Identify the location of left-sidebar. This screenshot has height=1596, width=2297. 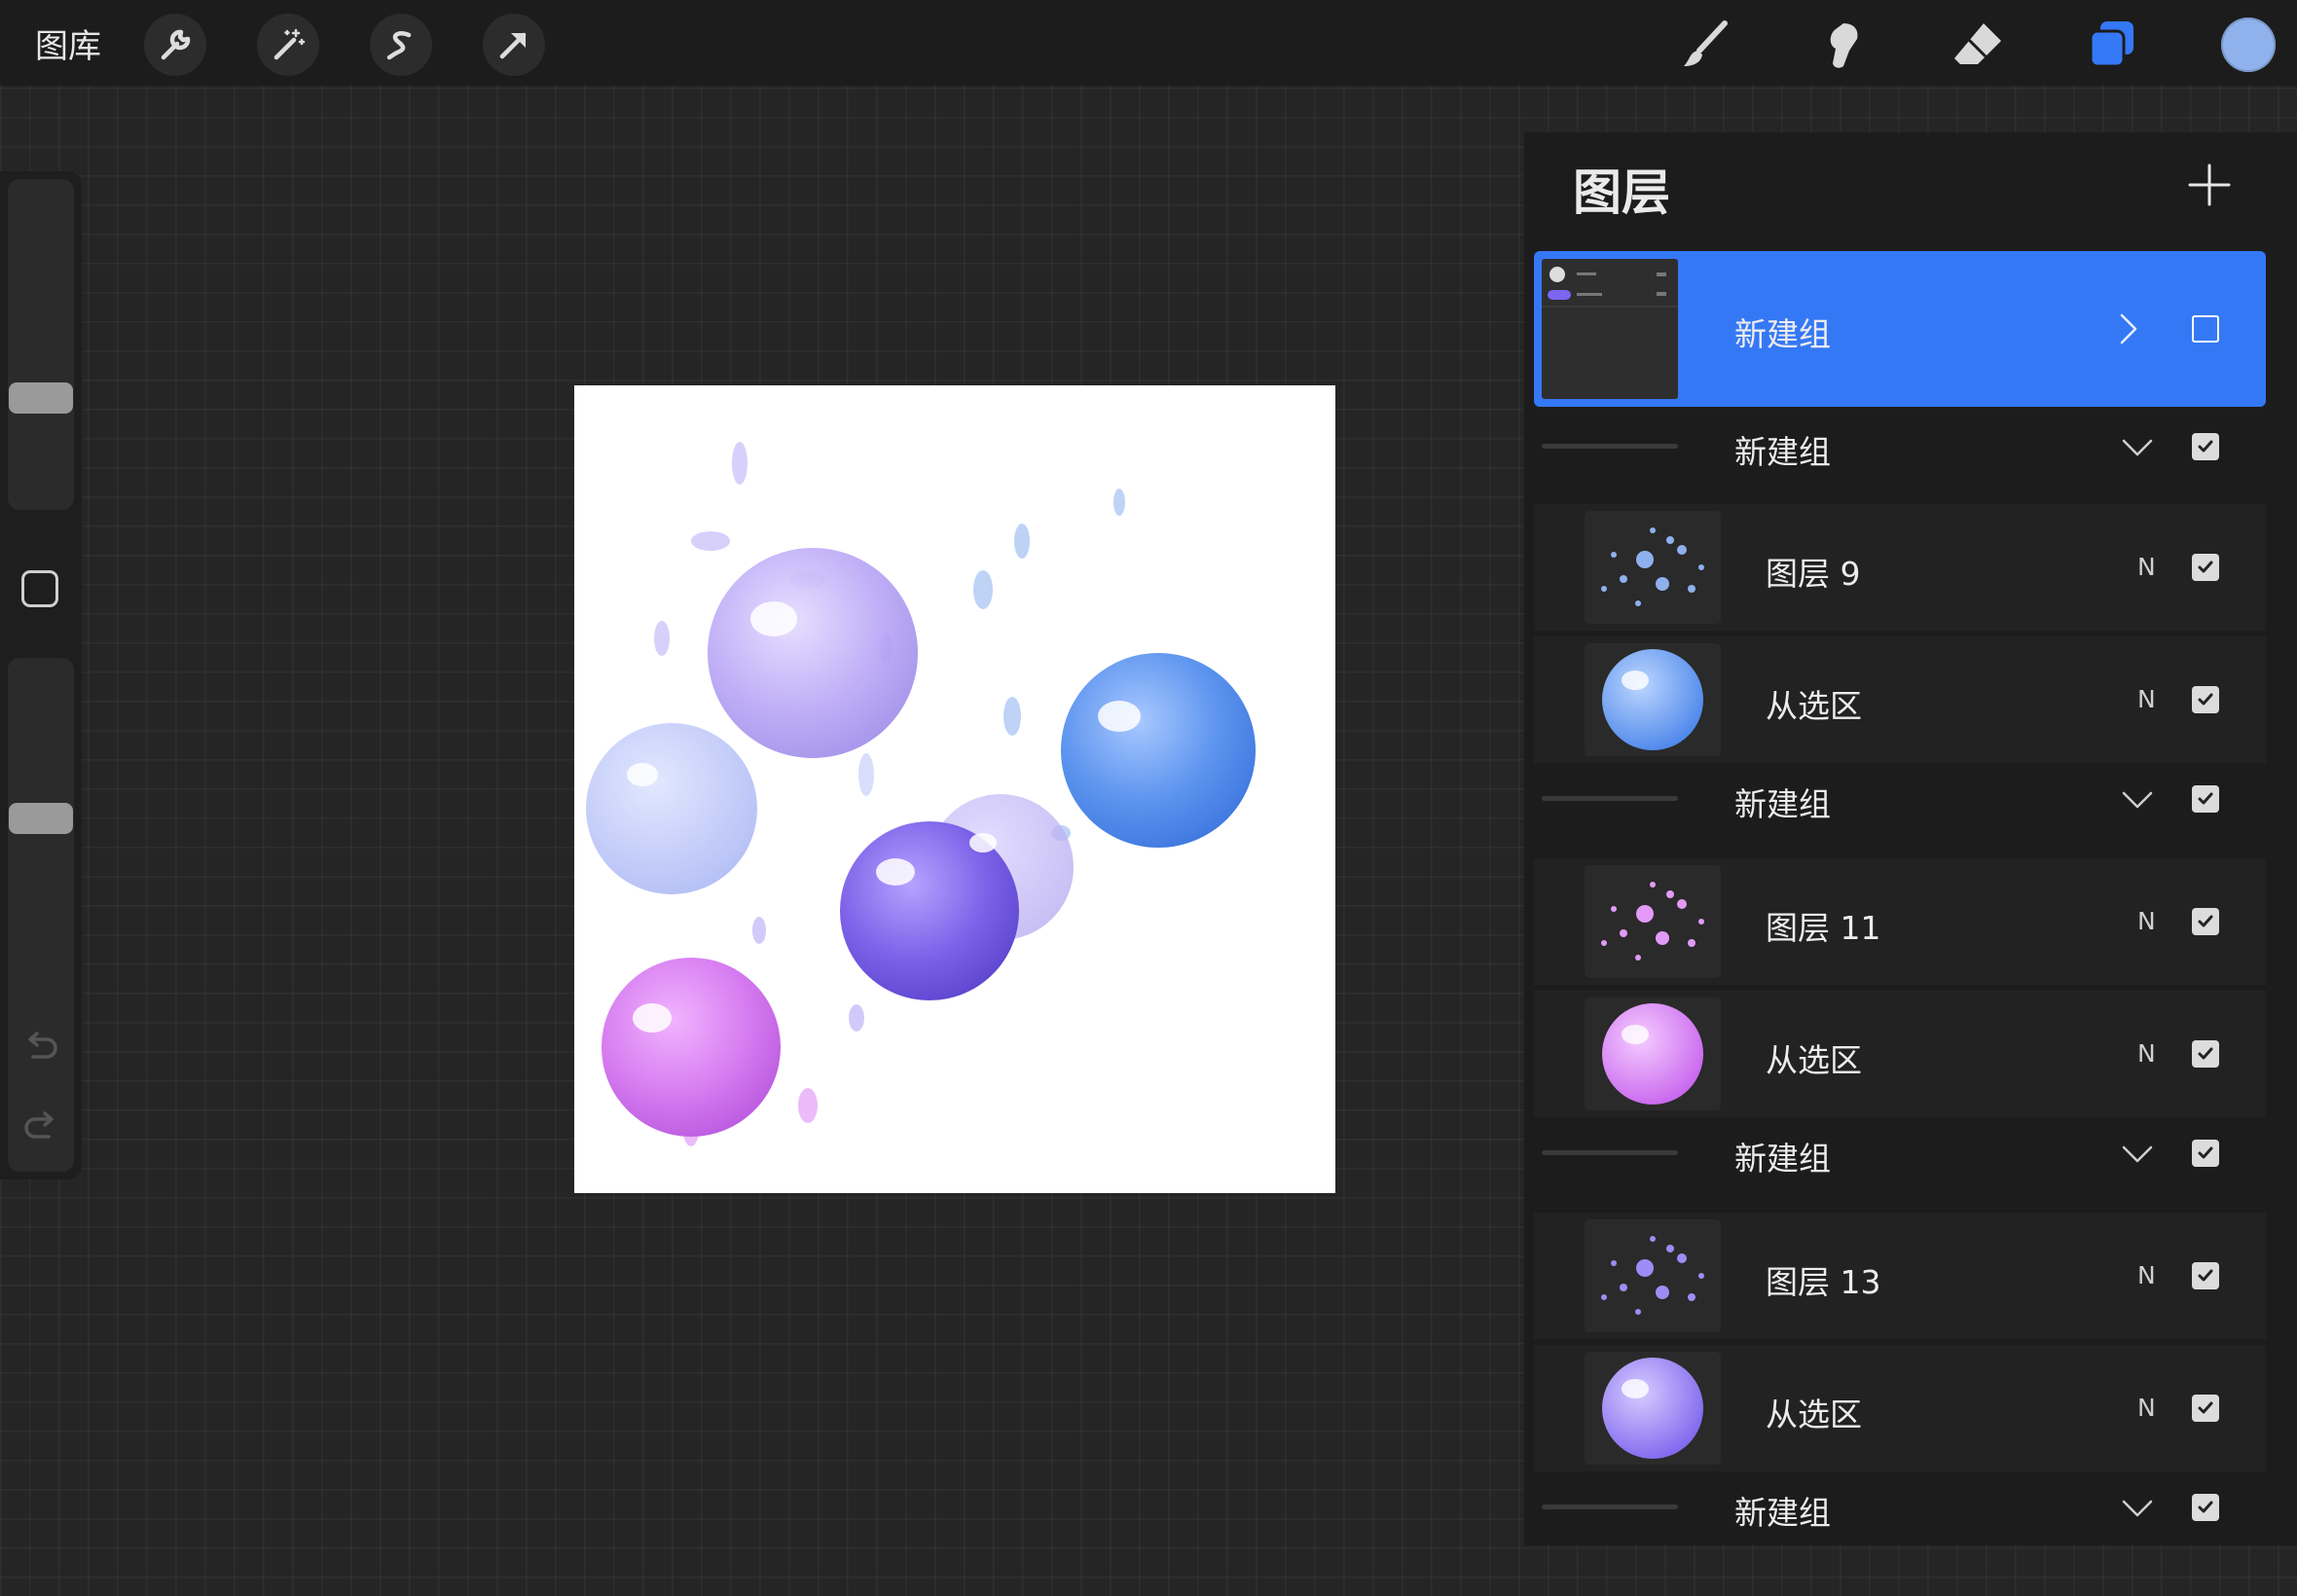
(41, 675).